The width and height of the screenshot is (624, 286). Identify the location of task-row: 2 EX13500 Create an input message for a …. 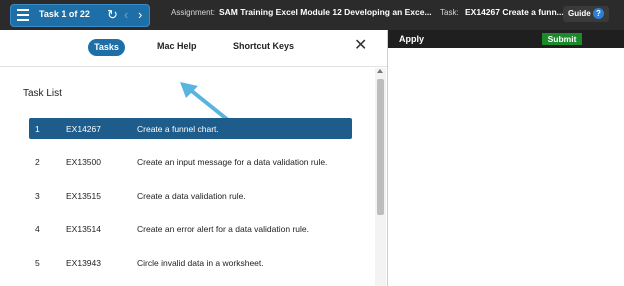
(190, 161).